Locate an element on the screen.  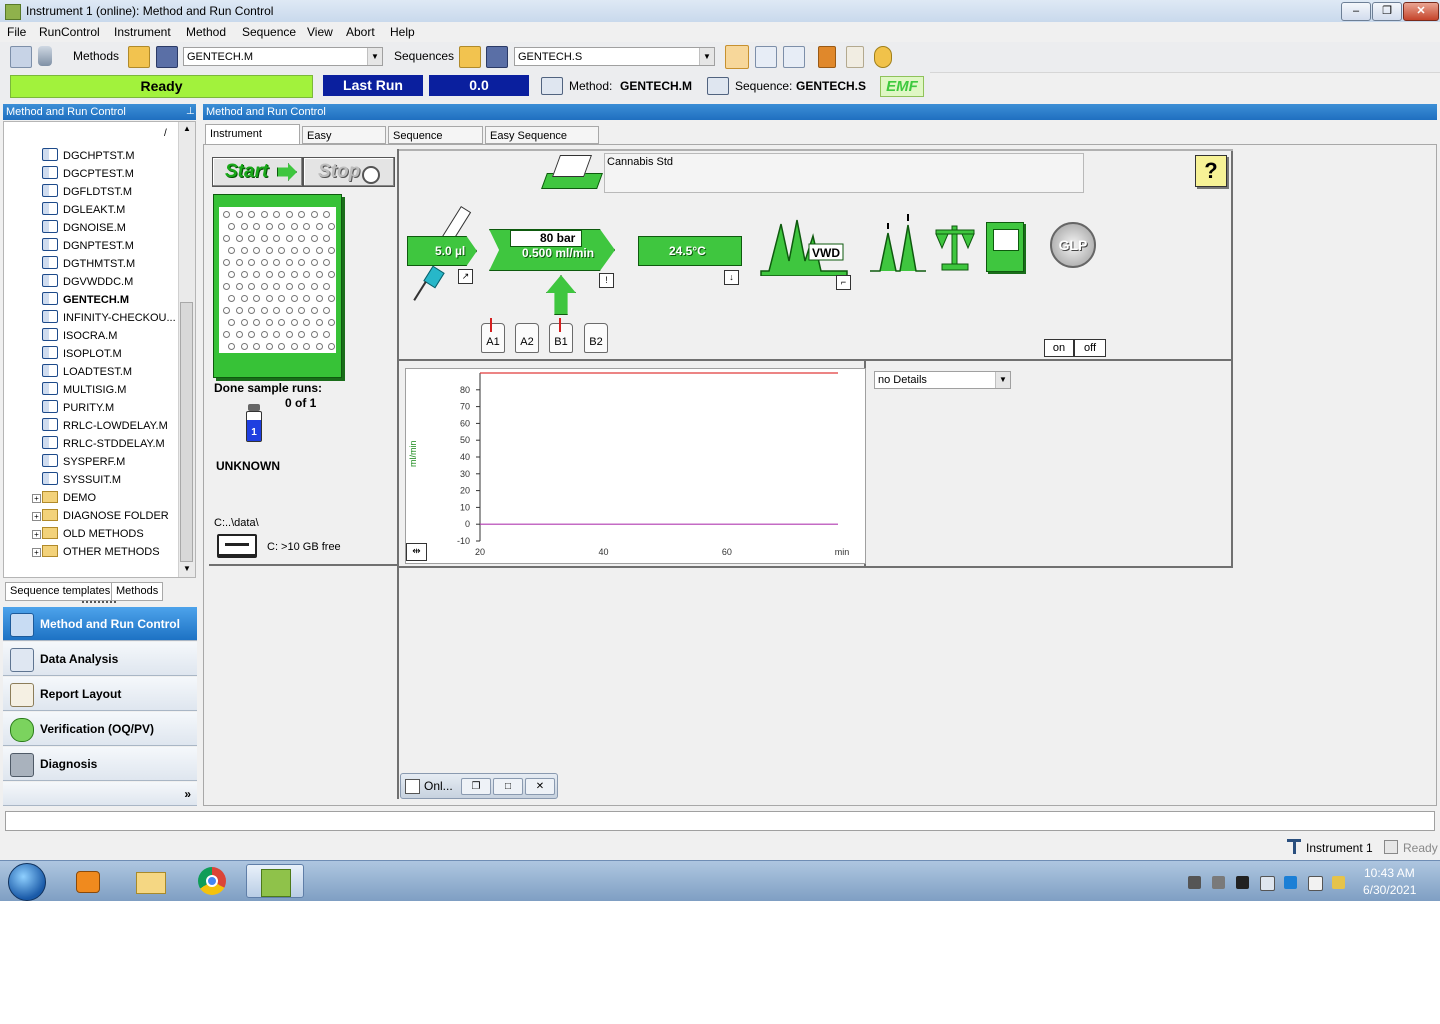
method-book-icon is located at coordinates (572, 171).